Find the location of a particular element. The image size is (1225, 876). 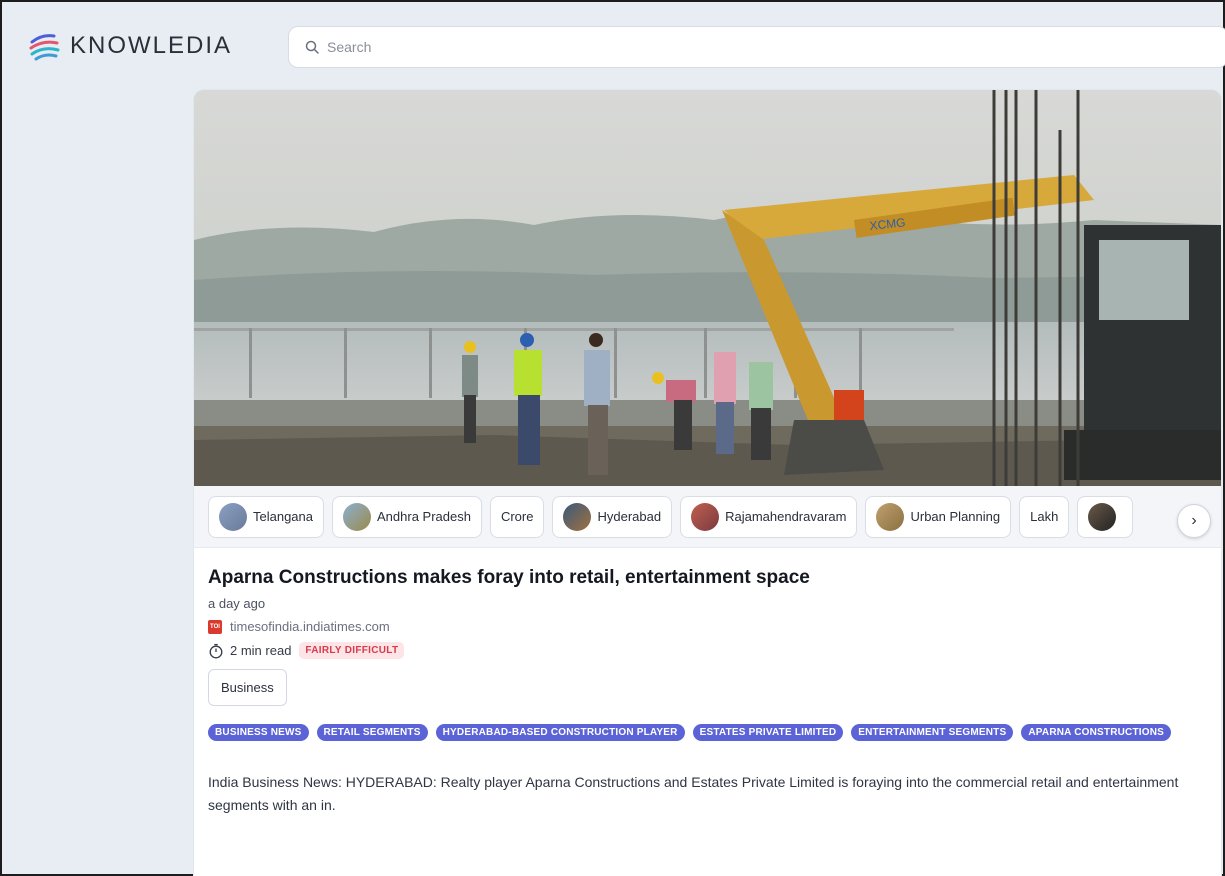

topics-next-button: › is located at coordinates (1194, 521).